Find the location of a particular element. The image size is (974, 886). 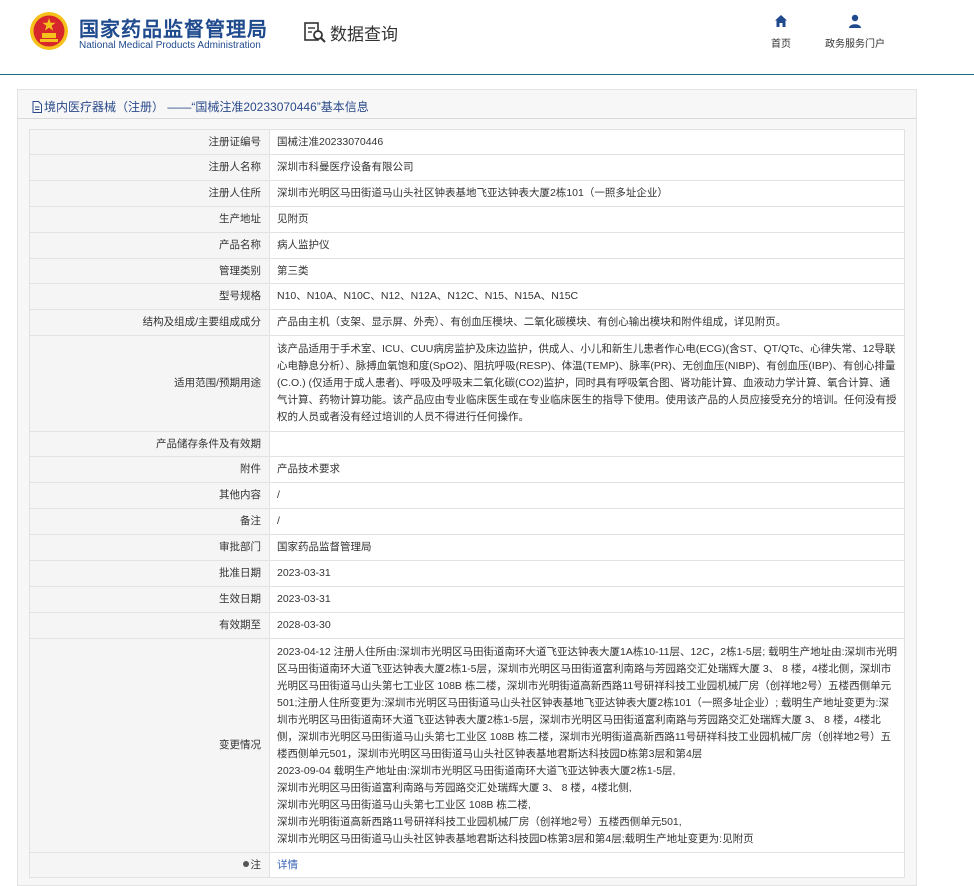

national-emblem-icon is located at coordinates (49, 31).